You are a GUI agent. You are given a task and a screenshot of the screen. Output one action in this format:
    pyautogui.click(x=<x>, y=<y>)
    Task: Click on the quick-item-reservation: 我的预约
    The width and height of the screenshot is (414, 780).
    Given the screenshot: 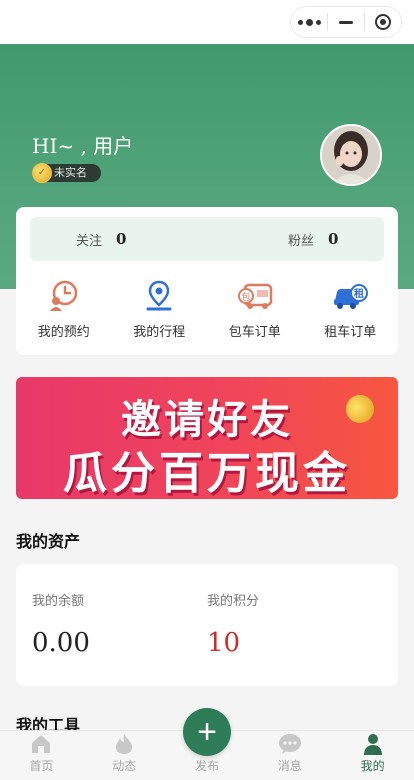 What is the action you would take?
    pyautogui.click(x=64, y=314)
    